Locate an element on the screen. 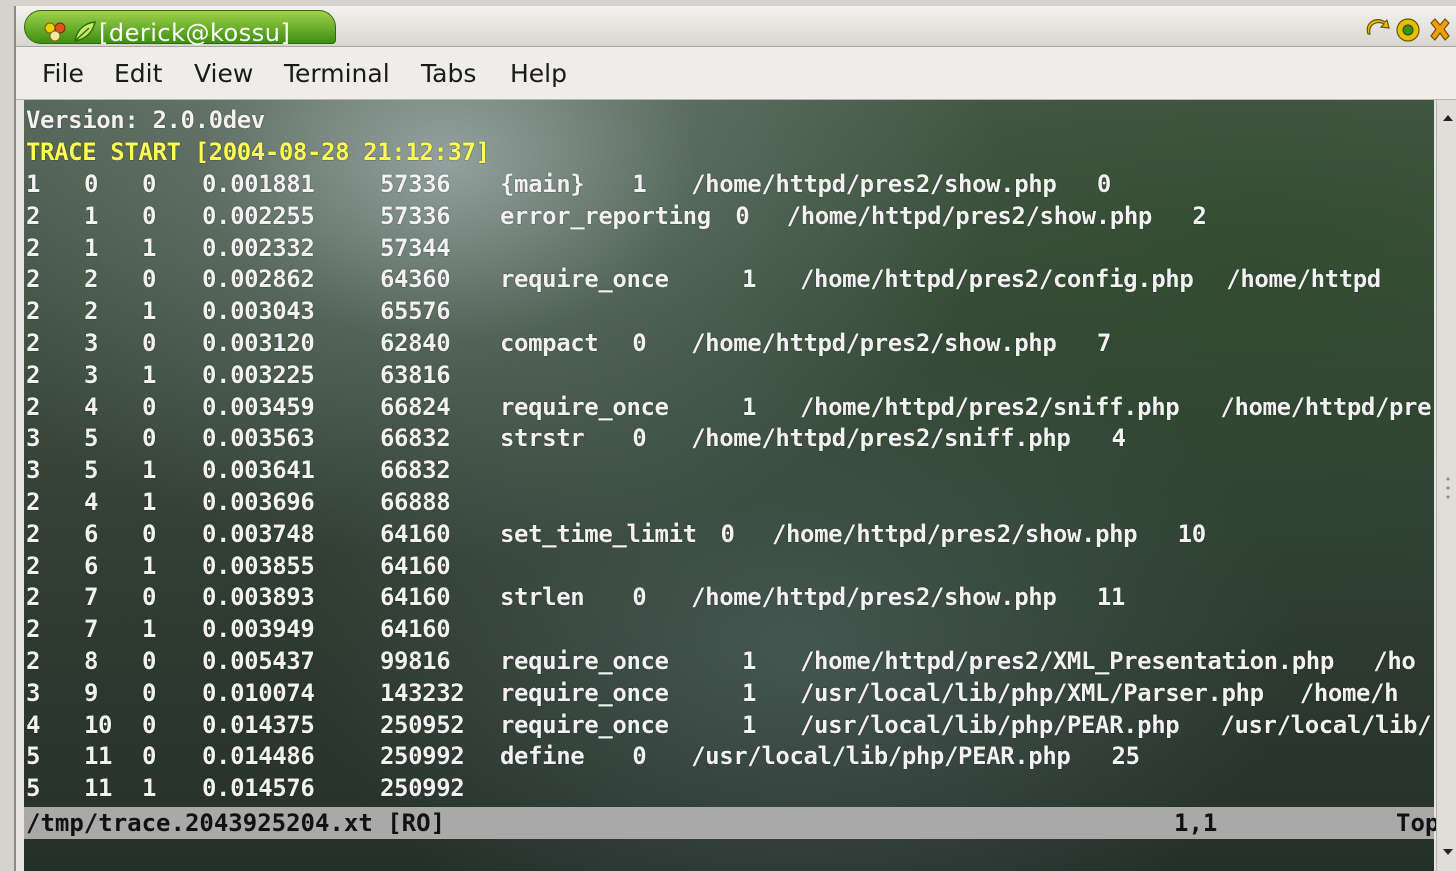 This screenshot has width=1456, height=871. trace-cell-memory: 57344 is located at coordinates (415, 247).